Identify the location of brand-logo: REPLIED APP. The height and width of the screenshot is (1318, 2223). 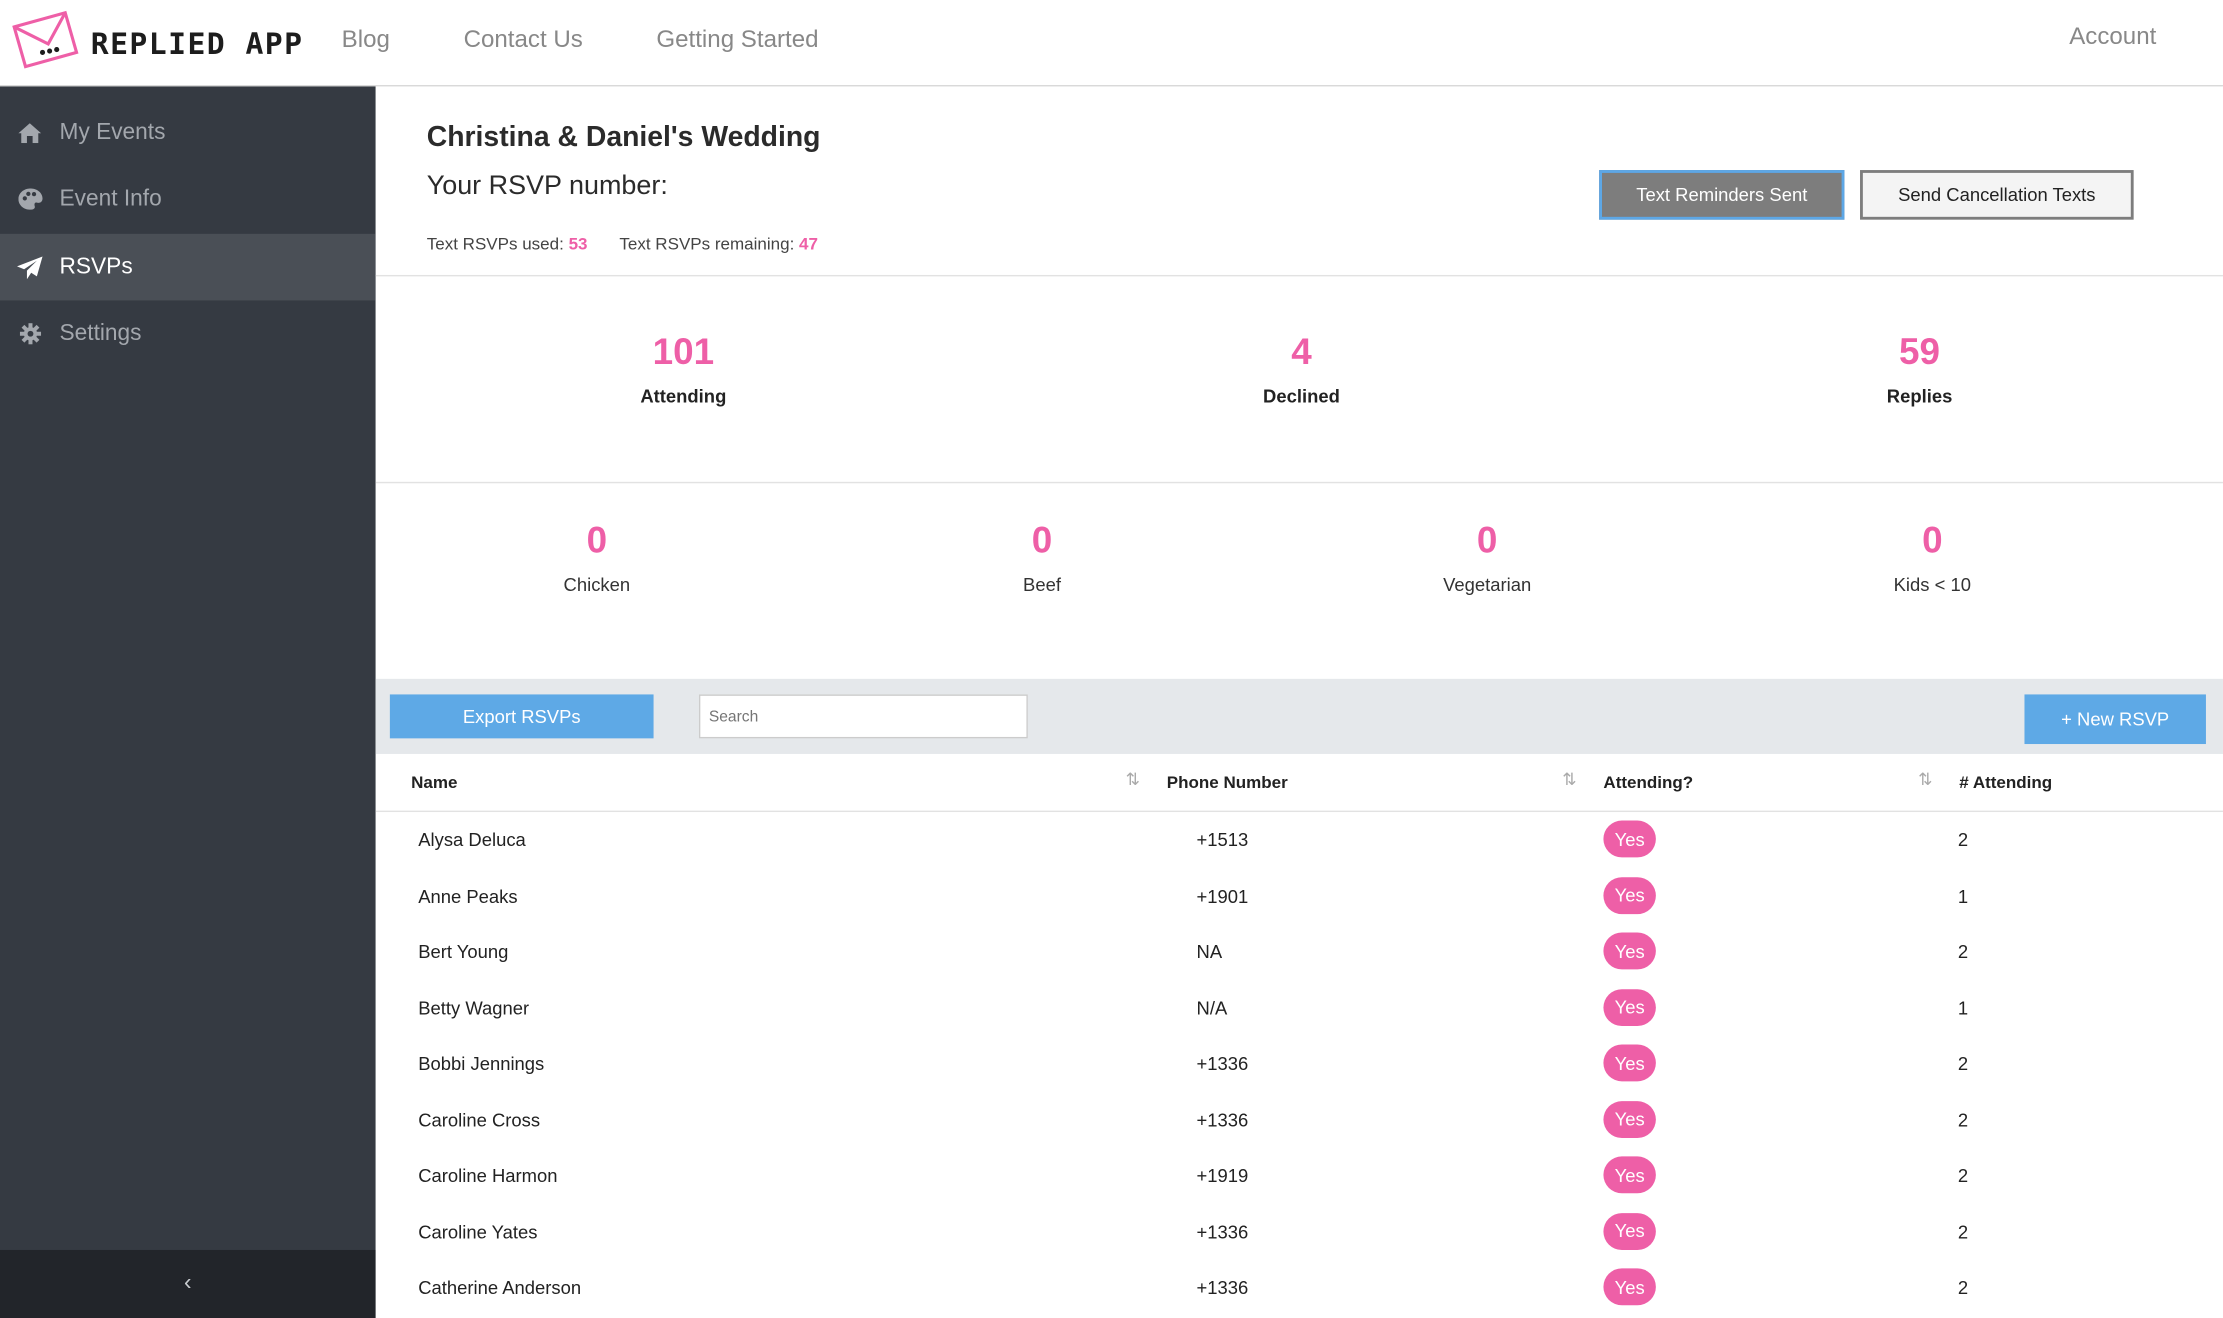
(157, 43).